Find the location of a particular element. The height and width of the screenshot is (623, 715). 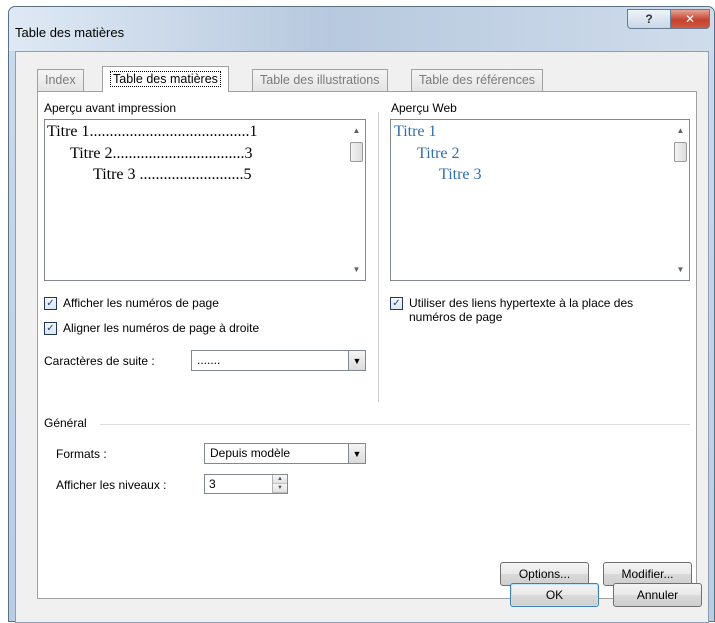

tab-label: Index is located at coordinates (60, 80).